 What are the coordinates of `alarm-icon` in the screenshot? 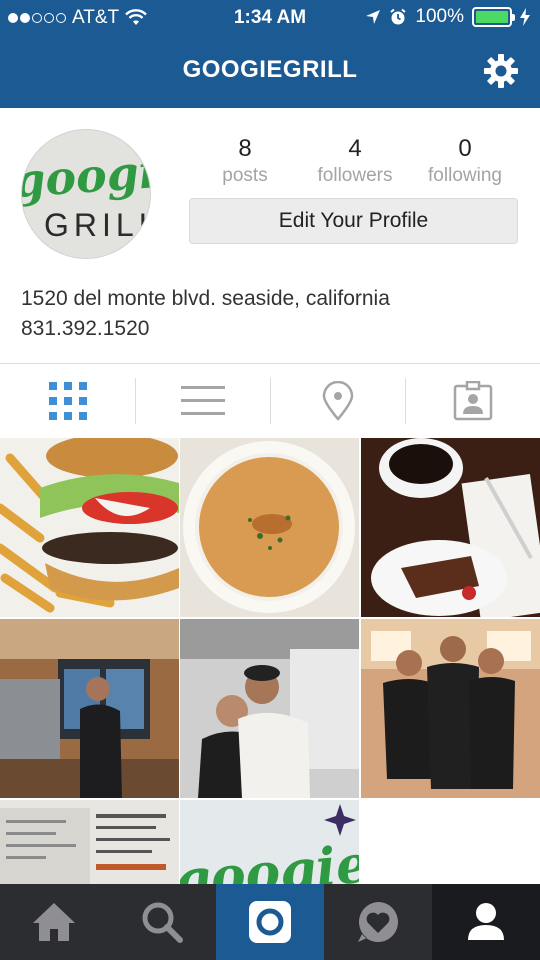 It's located at (398, 16).